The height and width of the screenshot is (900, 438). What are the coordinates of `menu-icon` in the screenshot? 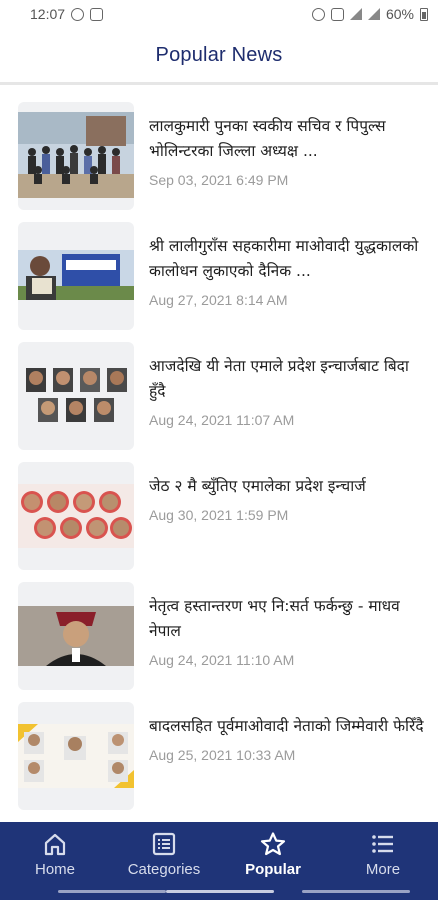 It's located at (382, 844).